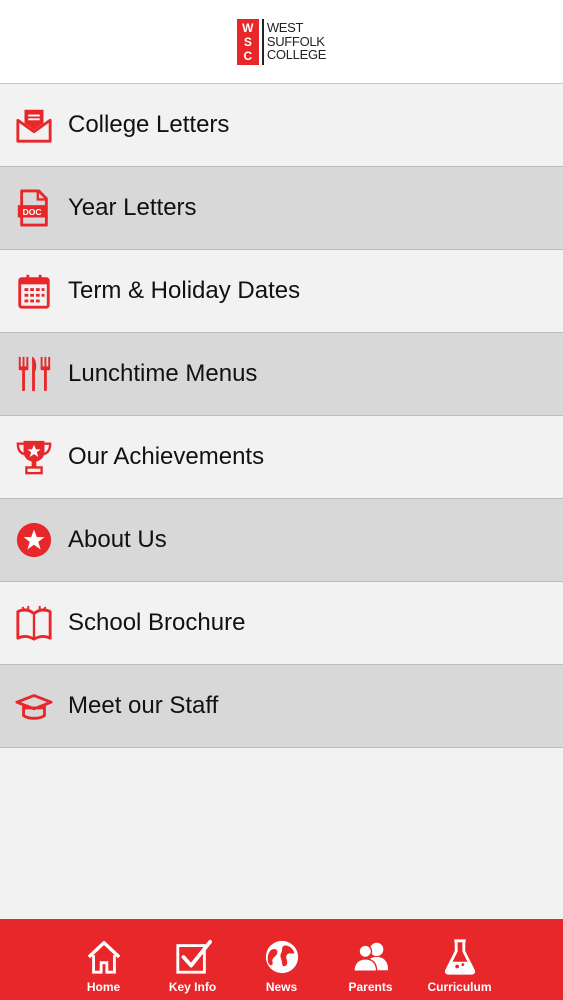  What do you see at coordinates (34, 706) in the screenshot?
I see `graduation-cap-icon` at bounding box center [34, 706].